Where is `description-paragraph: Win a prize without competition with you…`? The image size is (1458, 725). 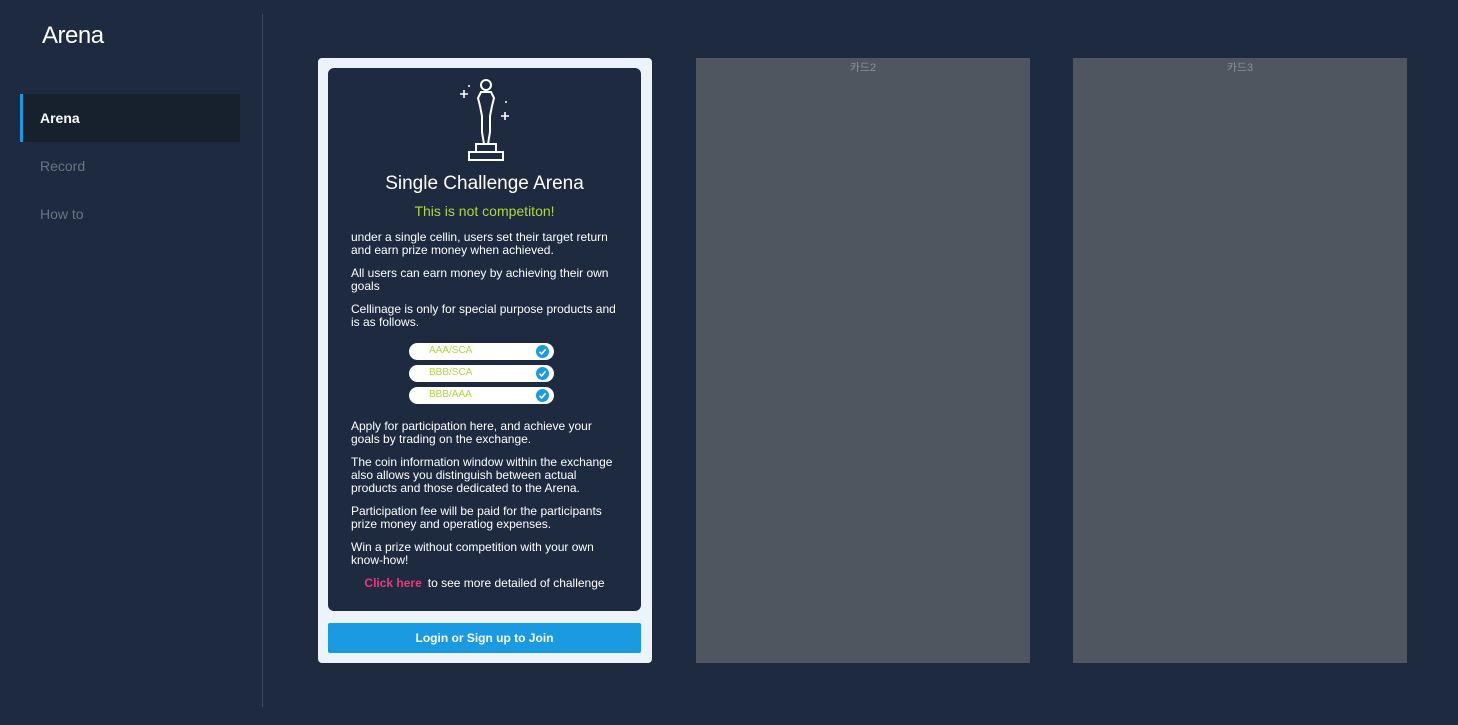
description-paragraph: Win a prize without competition with you… is located at coordinates (472, 553).